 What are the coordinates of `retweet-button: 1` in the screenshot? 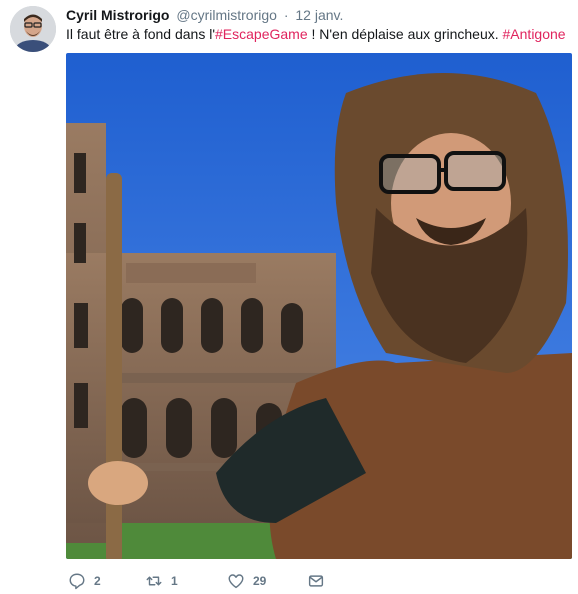 It's located at (161, 581).